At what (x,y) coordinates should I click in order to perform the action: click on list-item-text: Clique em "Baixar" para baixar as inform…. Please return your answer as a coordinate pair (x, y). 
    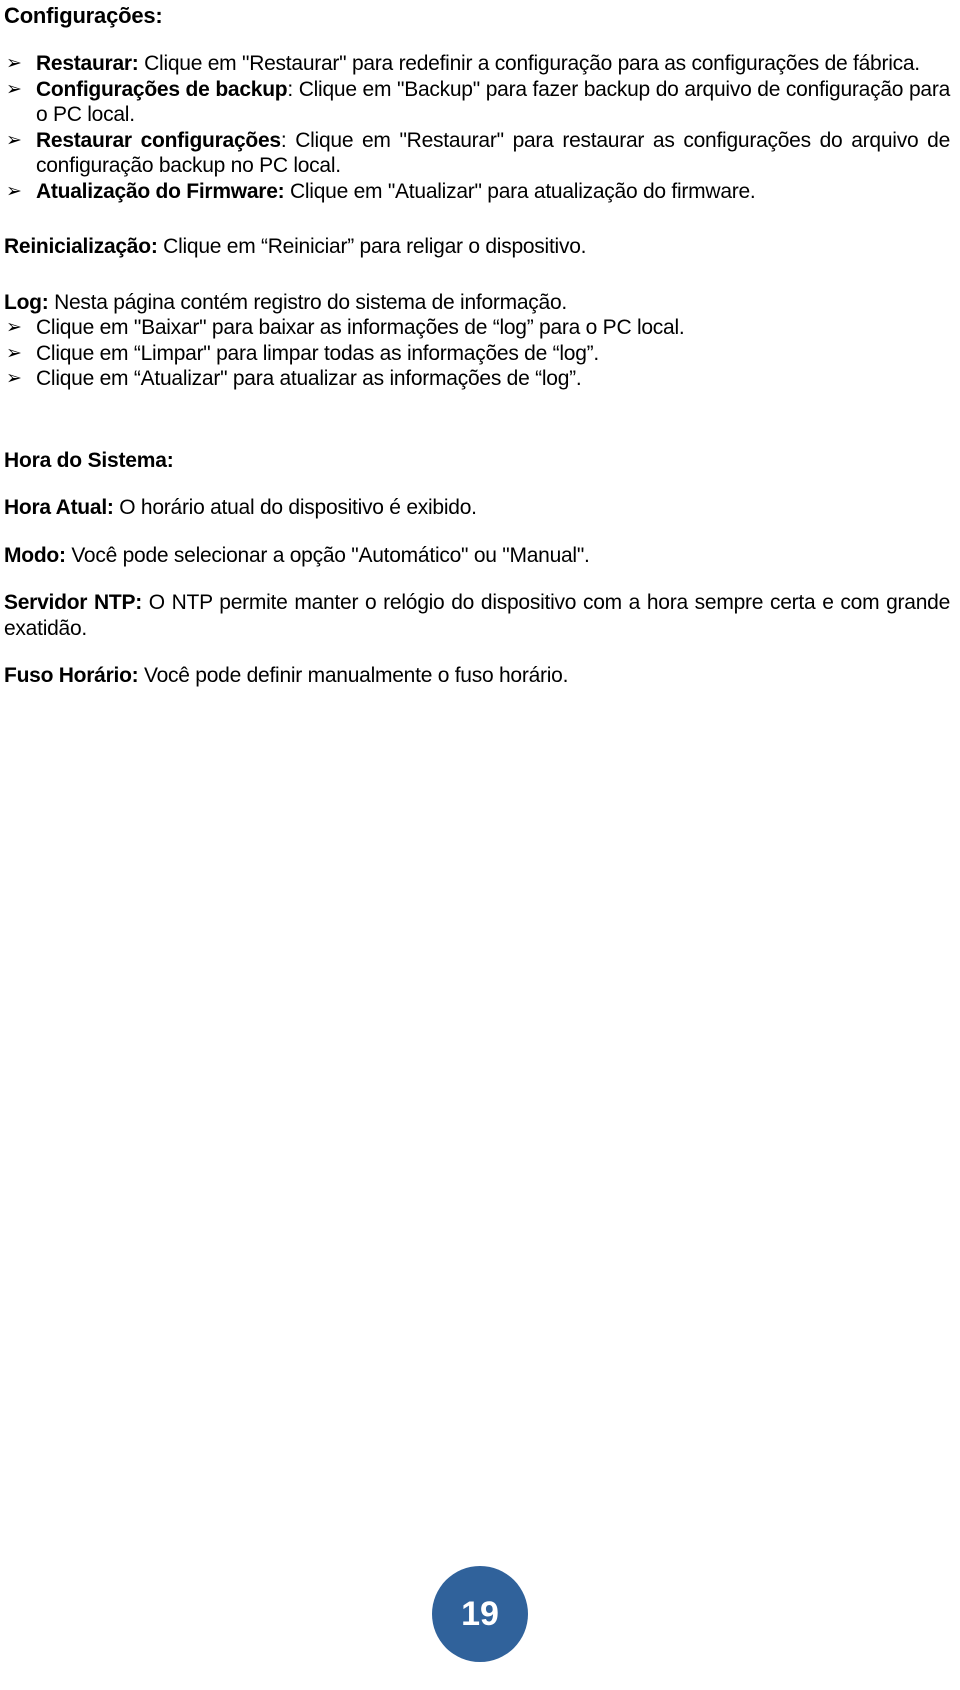
    Looking at the image, I should click on (360, 327).